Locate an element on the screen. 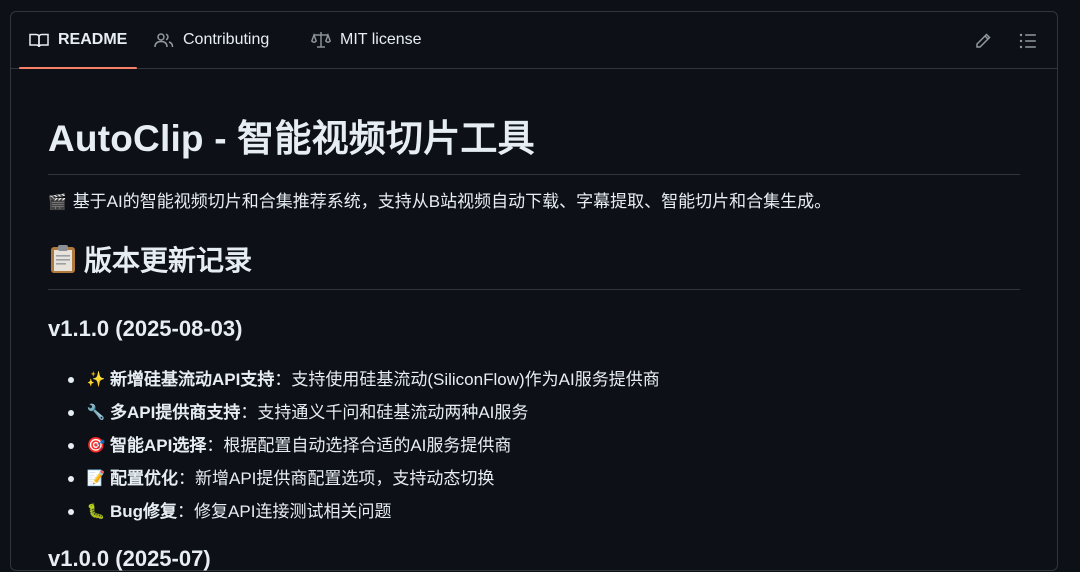  tab-mit-license: MIT license is located at coordinates (366, 40).